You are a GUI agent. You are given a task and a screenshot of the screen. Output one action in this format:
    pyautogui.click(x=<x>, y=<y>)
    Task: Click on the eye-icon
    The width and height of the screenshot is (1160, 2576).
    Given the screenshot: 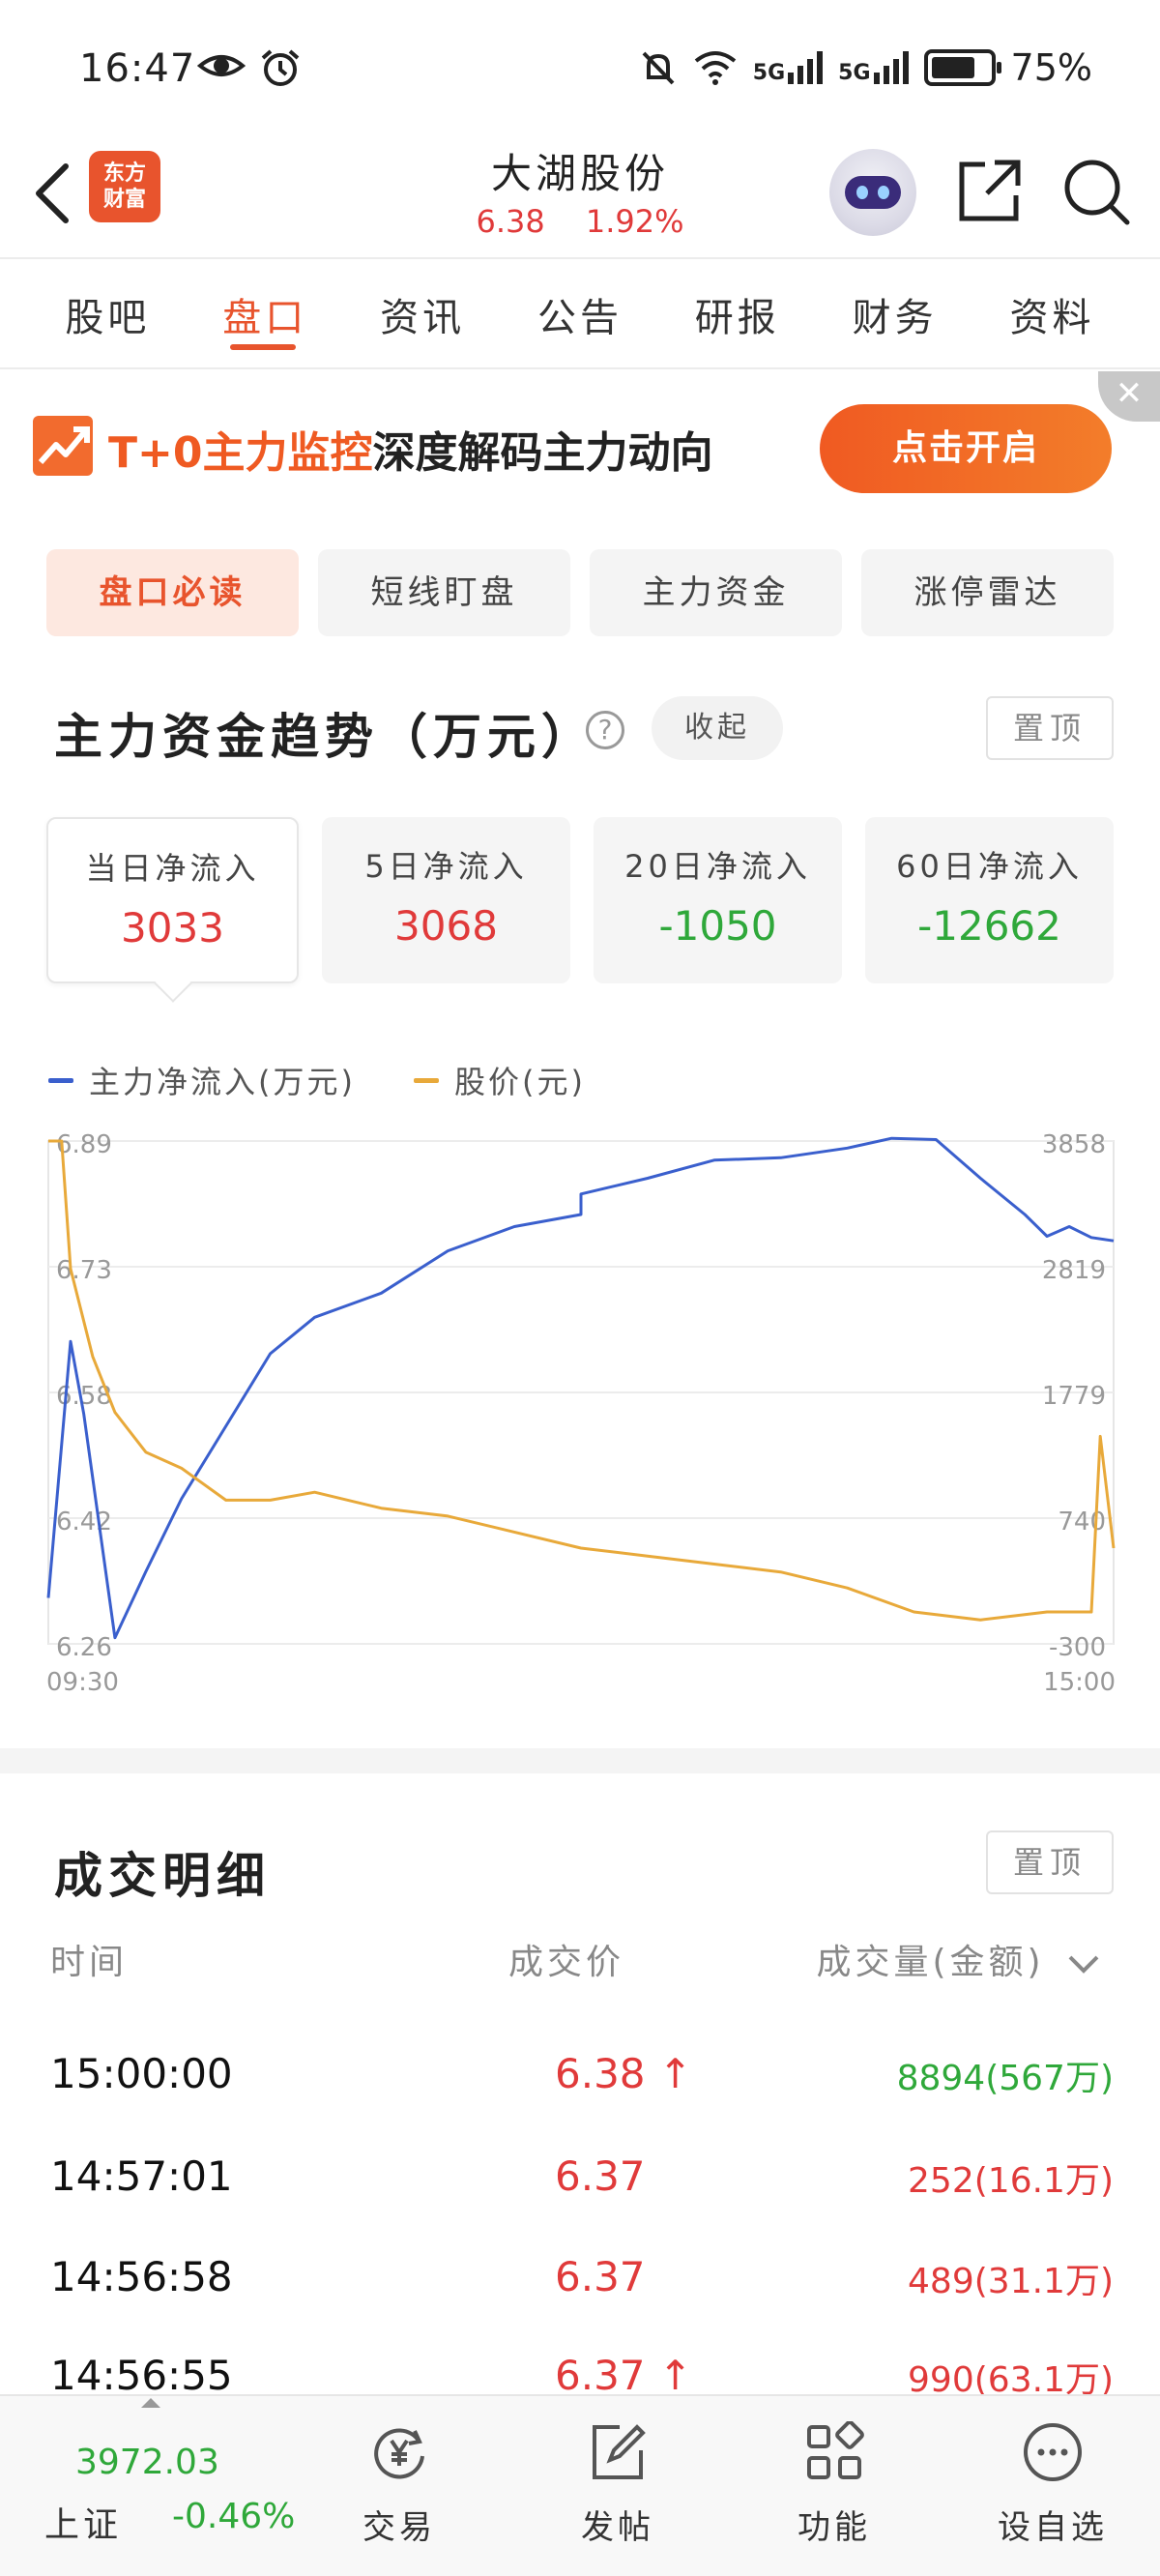 What is the action you would take?
    pyautogui.click(x=221, y=65)
    